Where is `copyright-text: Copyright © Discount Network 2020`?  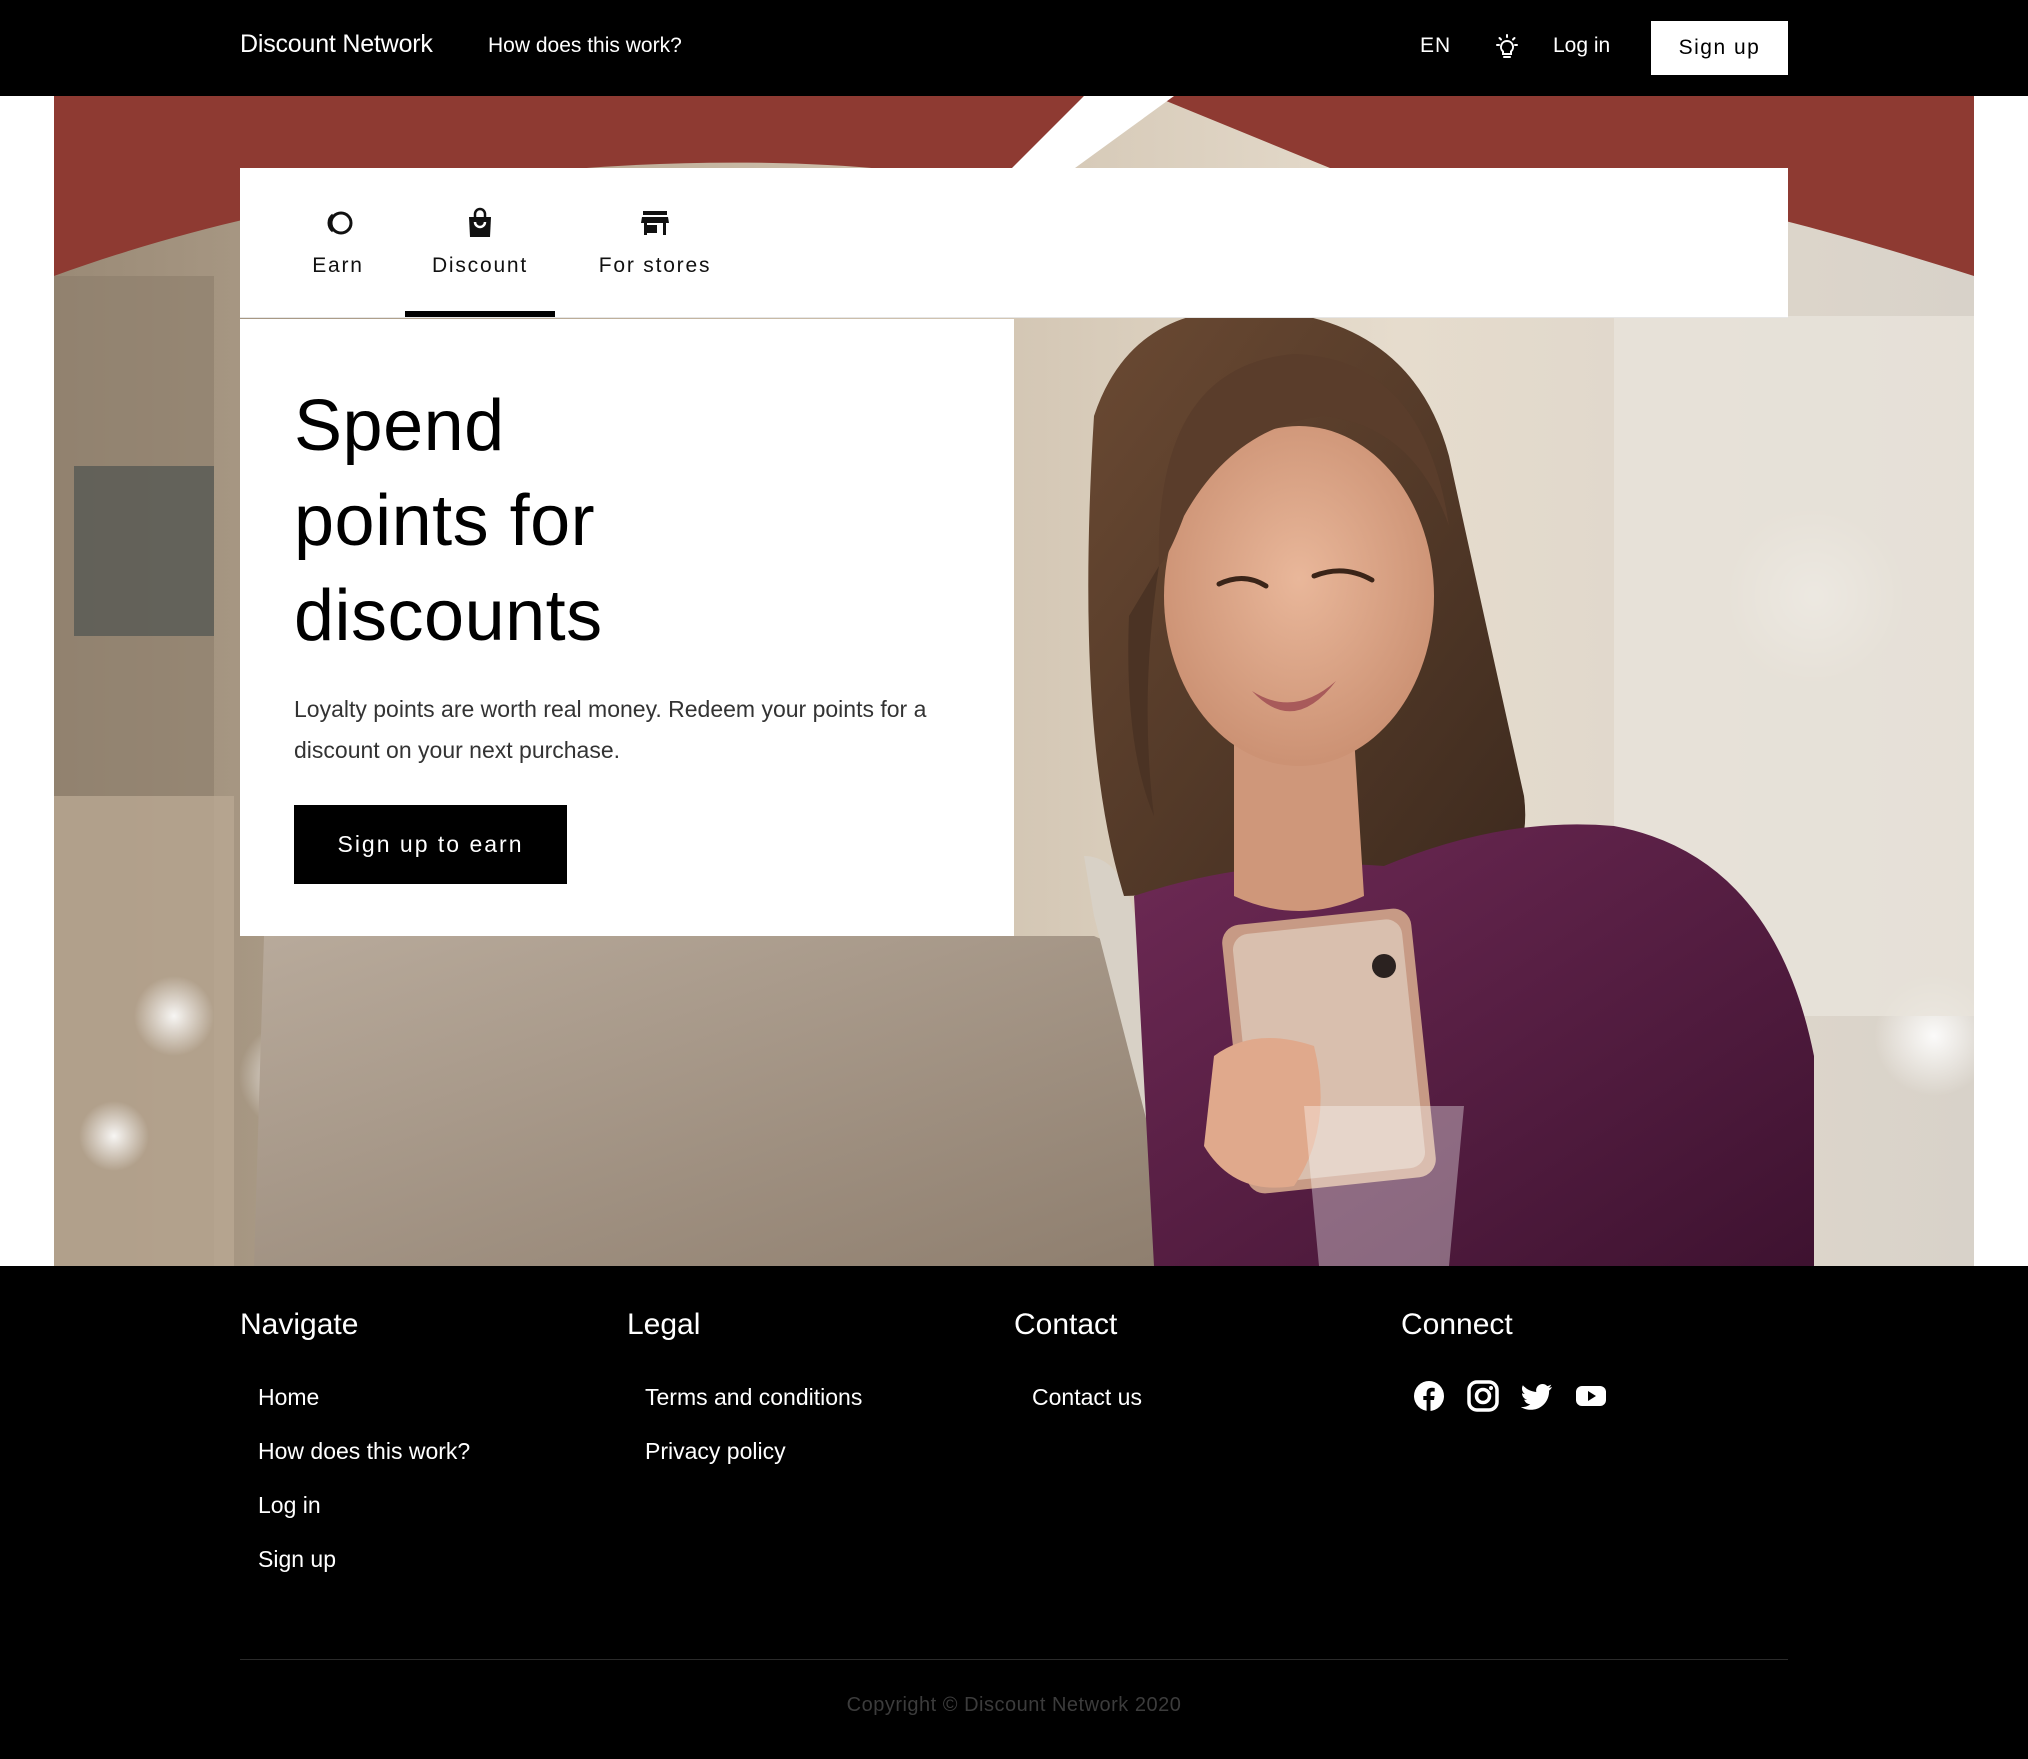
copyright-text: Copyright © Discount Network 2020 is located at coordinates (1014, 1705).